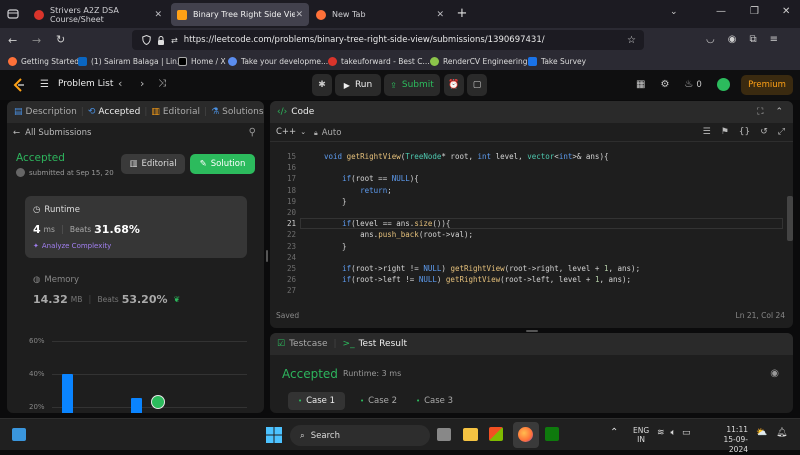  Describe the element at coordinates (761, 433) in the screenshot. I see `weather-icon: ⛅` at that location.